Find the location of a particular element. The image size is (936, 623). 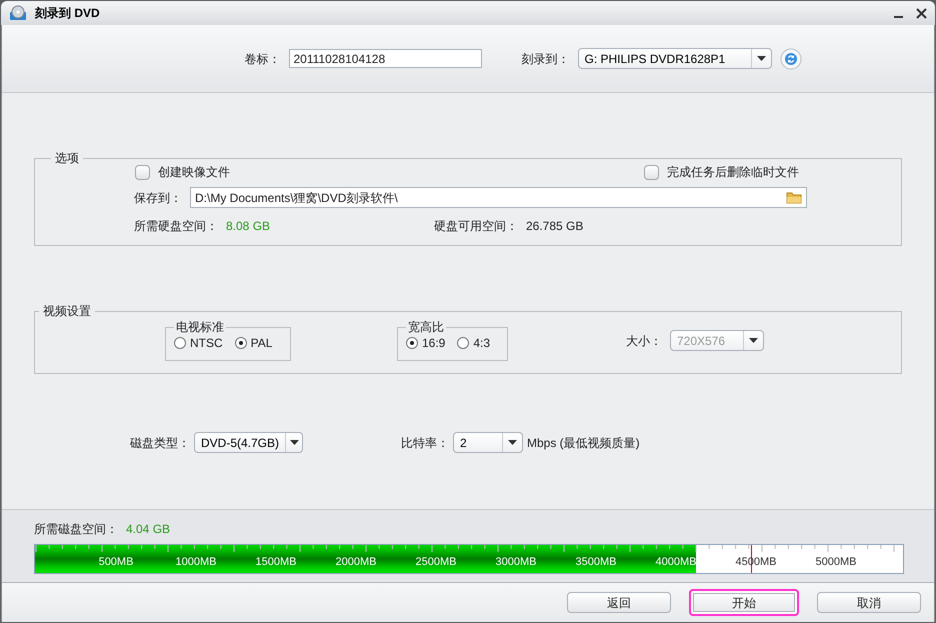

scale-label: 4000MB is located at coordinates (676, 562).